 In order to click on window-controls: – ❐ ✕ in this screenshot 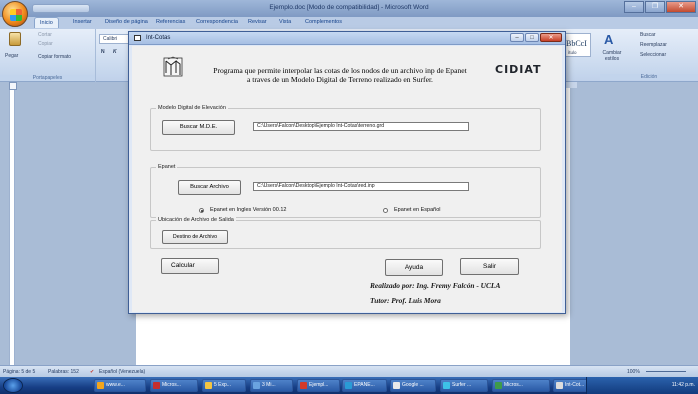, I will do `click(660, 7)`.